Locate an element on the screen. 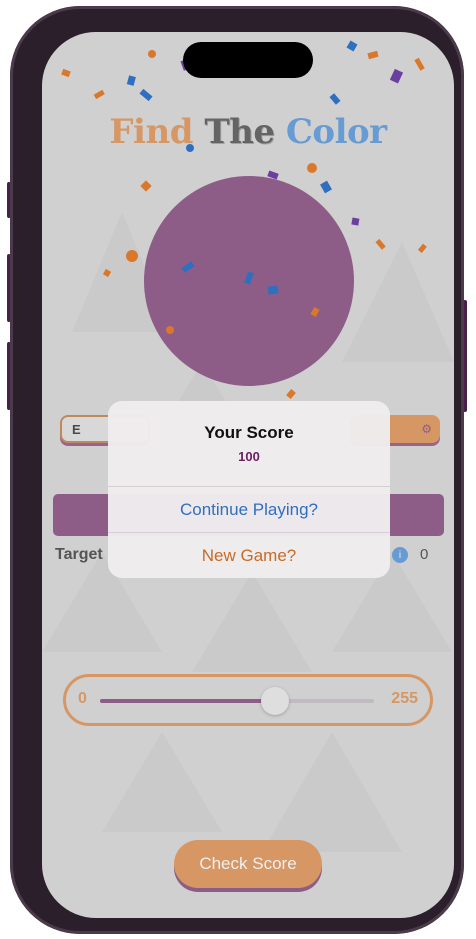  alert-title: Your Score is located at coordinates (249, 432).